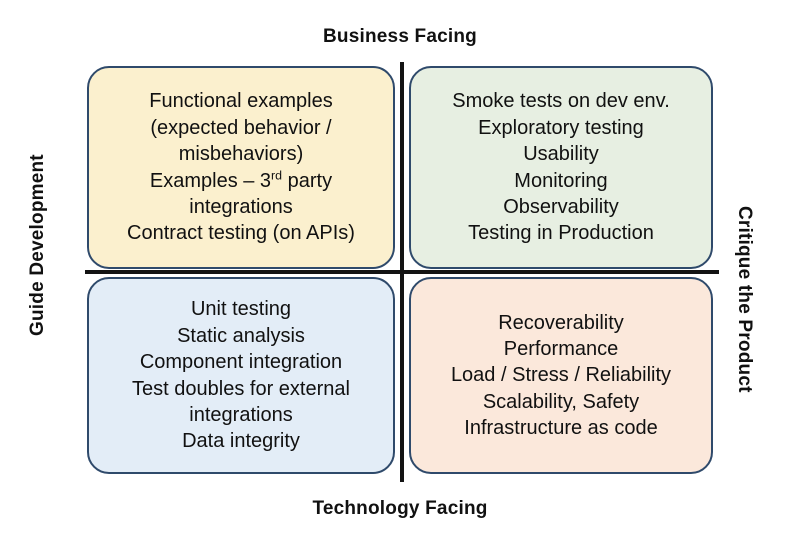 The width and height of the screenshot is (800, 543). I want to click on quadrant-item: Examples – 3rd party, so click(241, 179).